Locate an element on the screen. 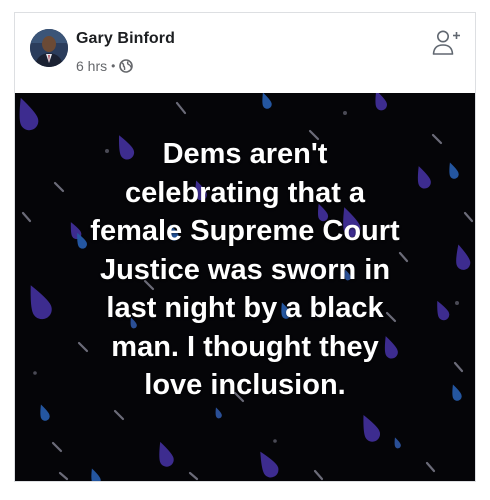 Image resolution: width=490 pixels, height=500 pixels. quote-line: Justice was sworn in is located at coordinates (245, 269).